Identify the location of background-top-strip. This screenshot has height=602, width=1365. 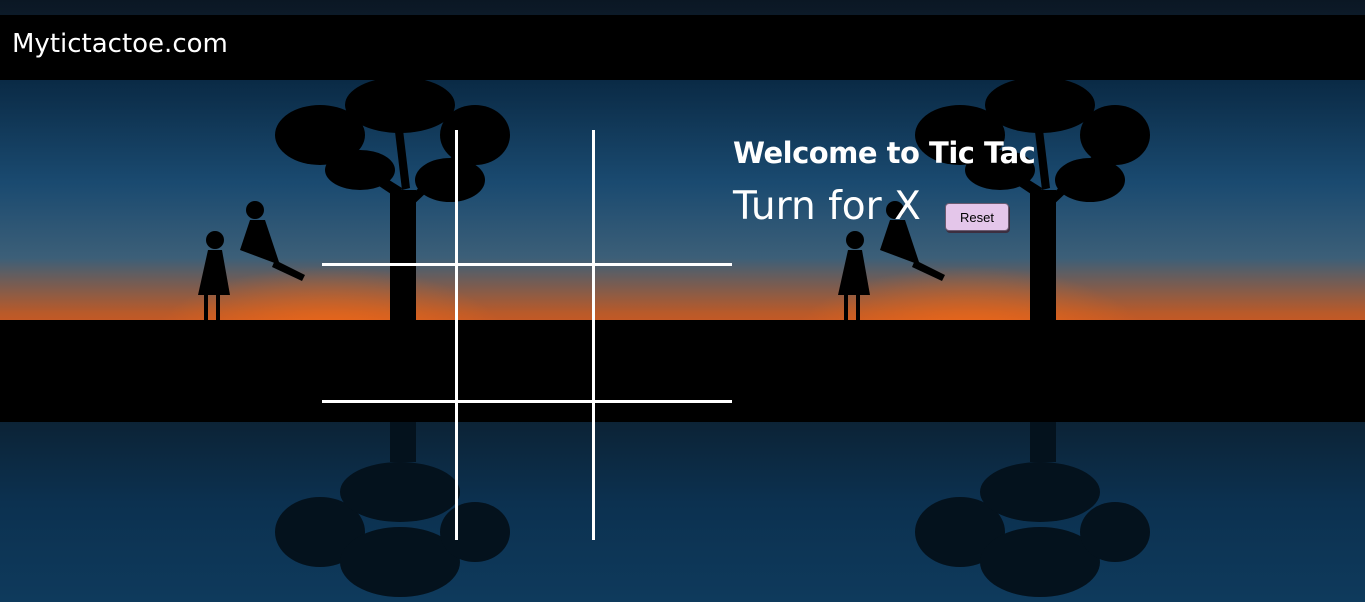
(682, 7).